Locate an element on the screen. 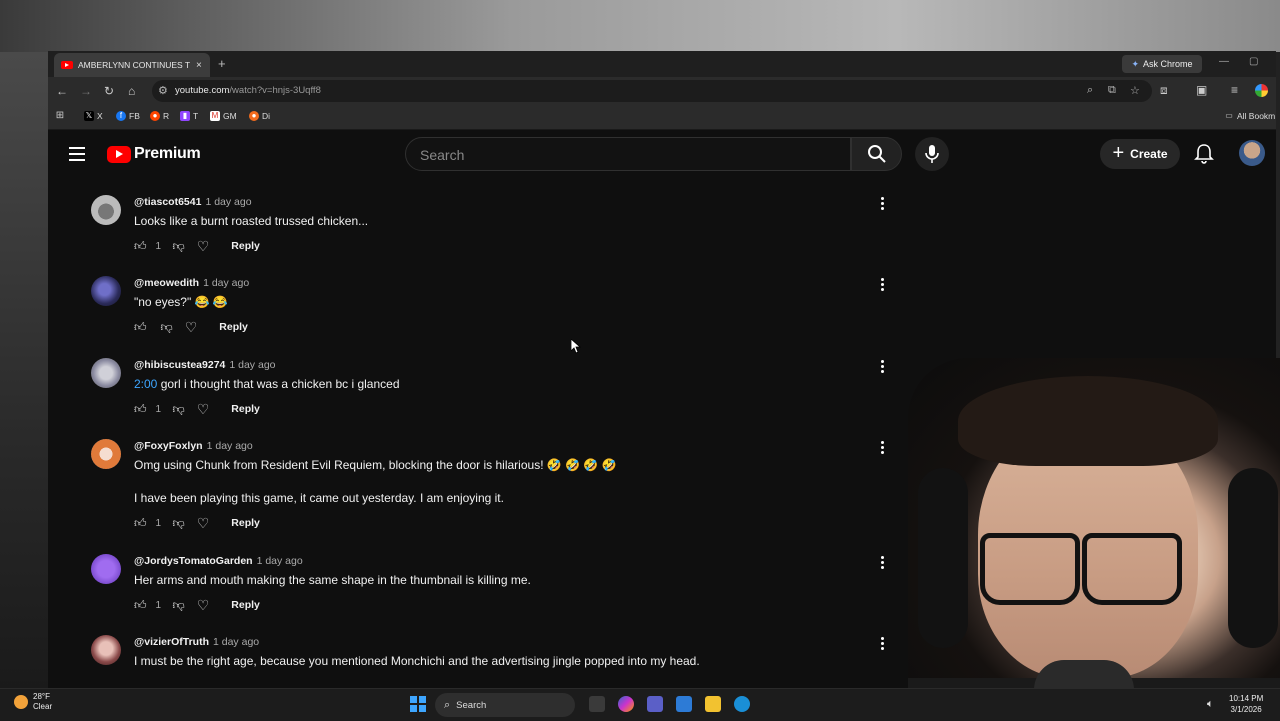 The image size is (1280, 721). profile-avatar is located at coordinates (1261, 90).